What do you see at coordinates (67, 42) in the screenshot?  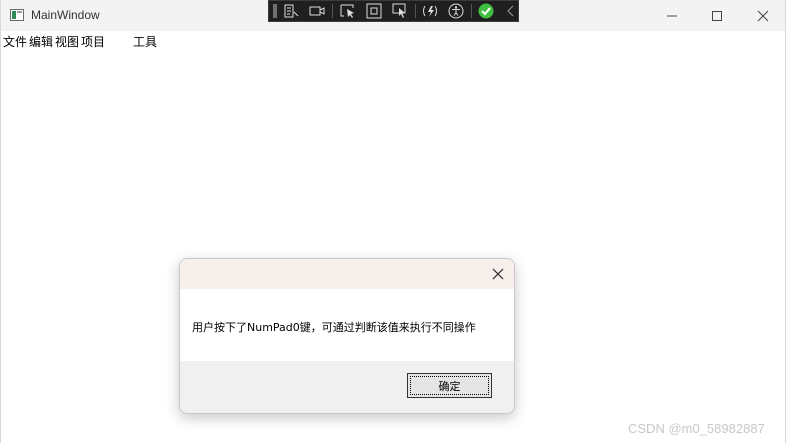 I see `menu-view: 视图` at bounding box center [67, 42].